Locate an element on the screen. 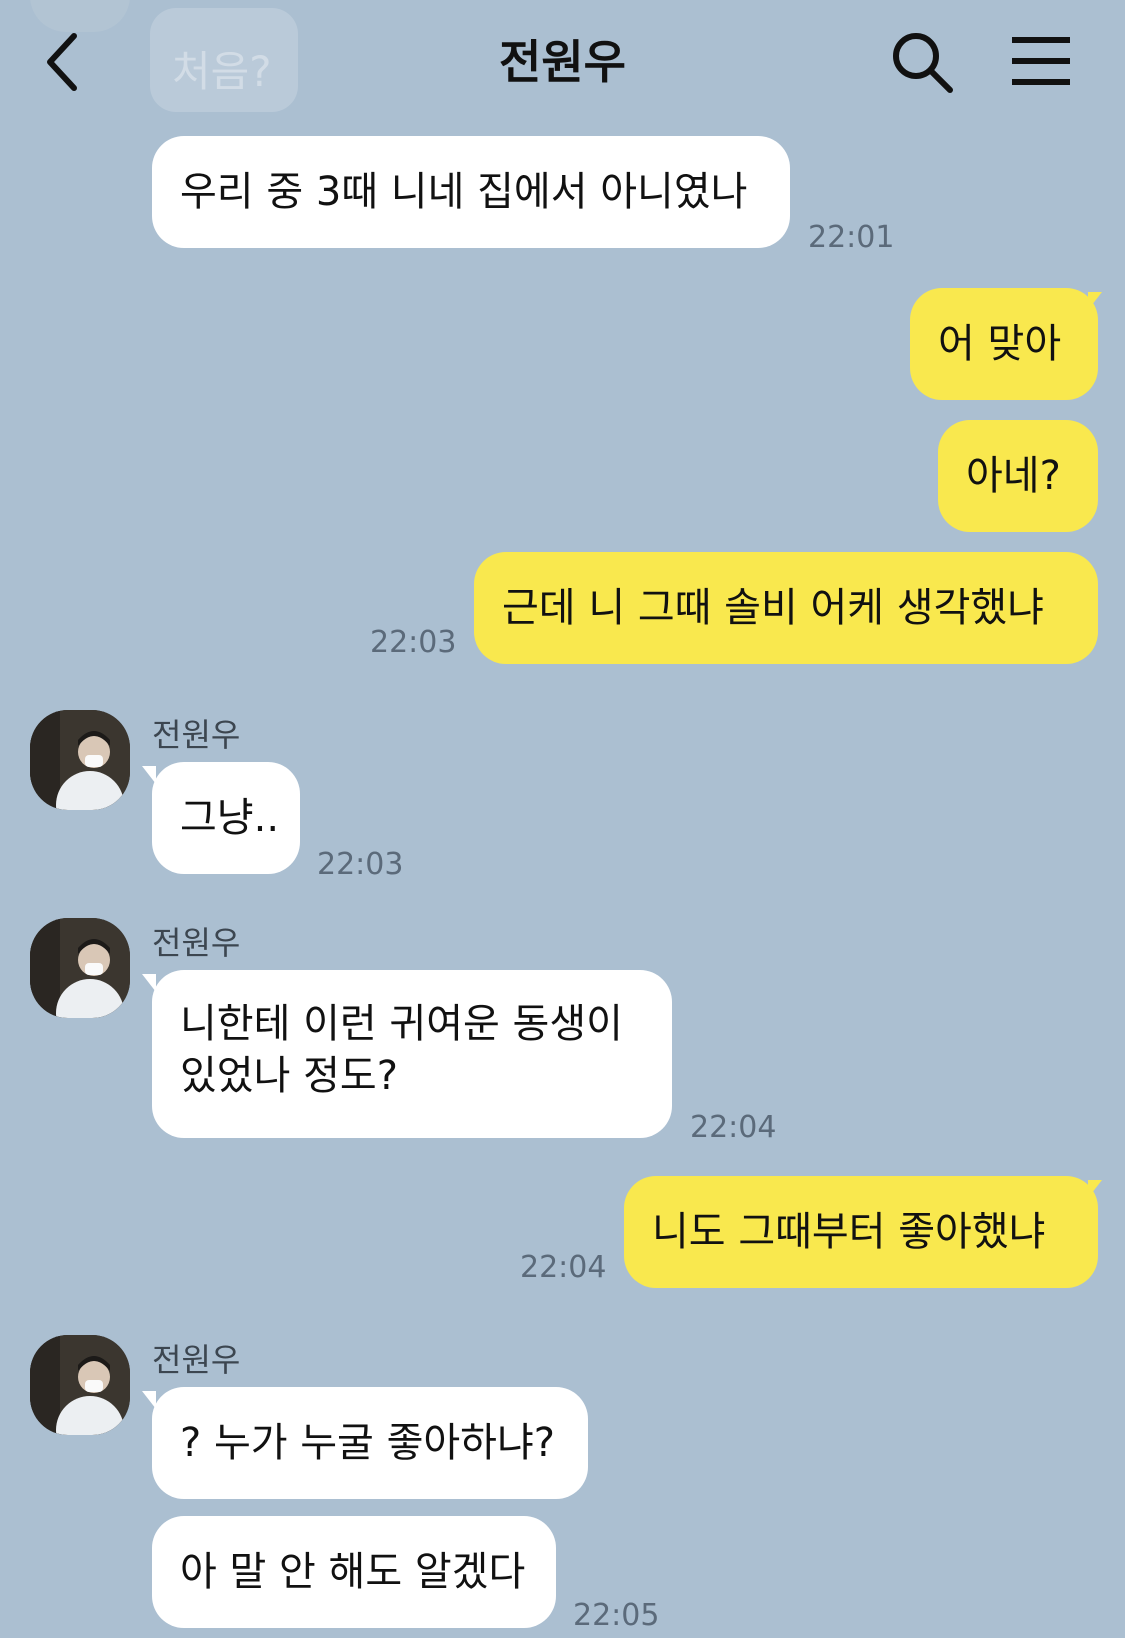 Image resolution: width=1125 pixels, height=1638 pixels. received-message-bubble: ? 누가 누굴 좋아하냐? is located at coordinates (370, 1443).